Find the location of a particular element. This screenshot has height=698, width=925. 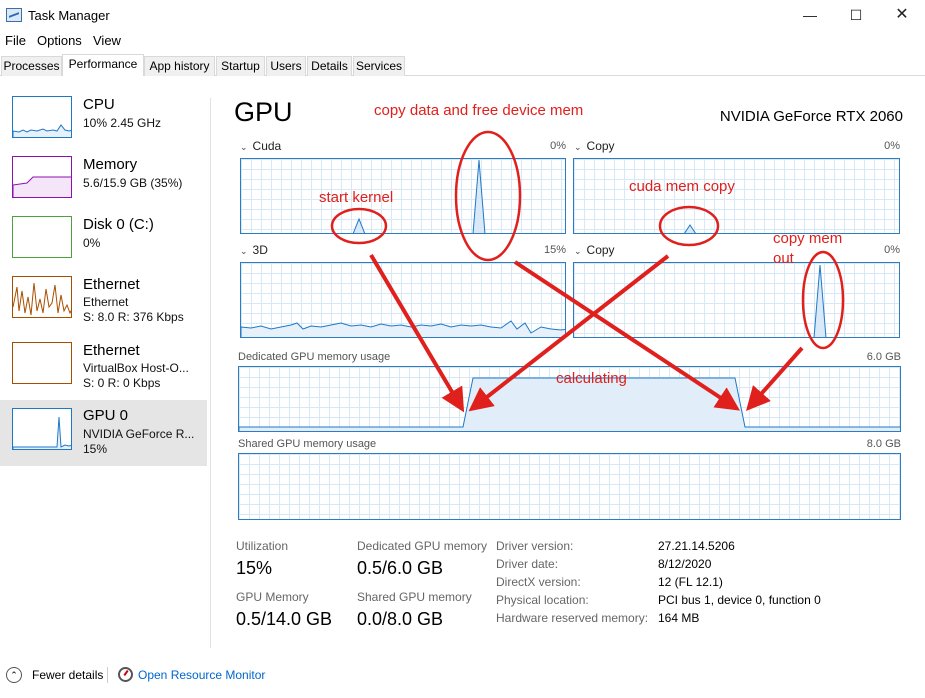

sidebar-item-memory: Memory 5.6/15.9 GB (35%) is located at coordinates (103, 183).